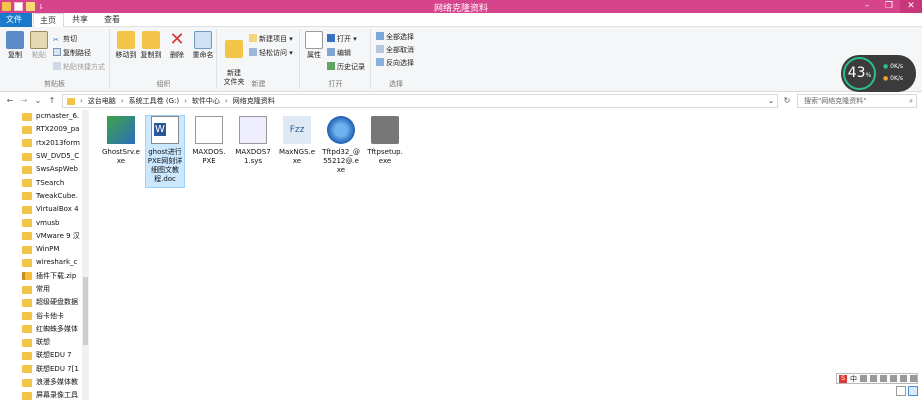 The height and width of the screenshot is (400, 922). I want to click on navigation-scrollbar, so click(85, 255).